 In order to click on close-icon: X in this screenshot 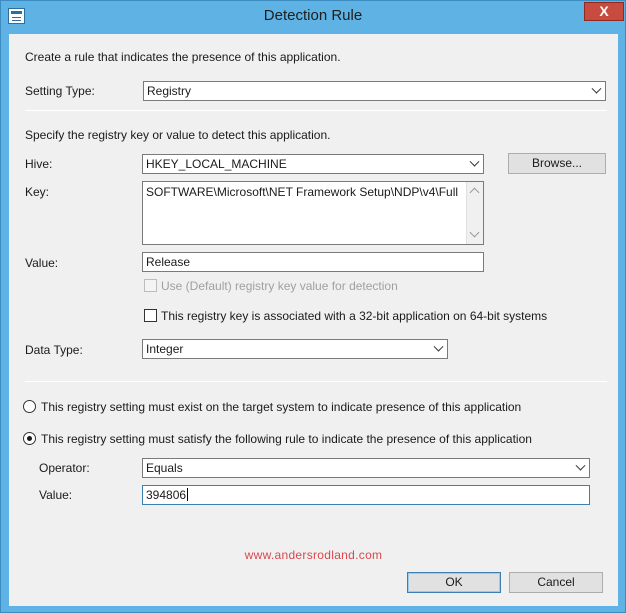, I will do `click(604, 11)`.